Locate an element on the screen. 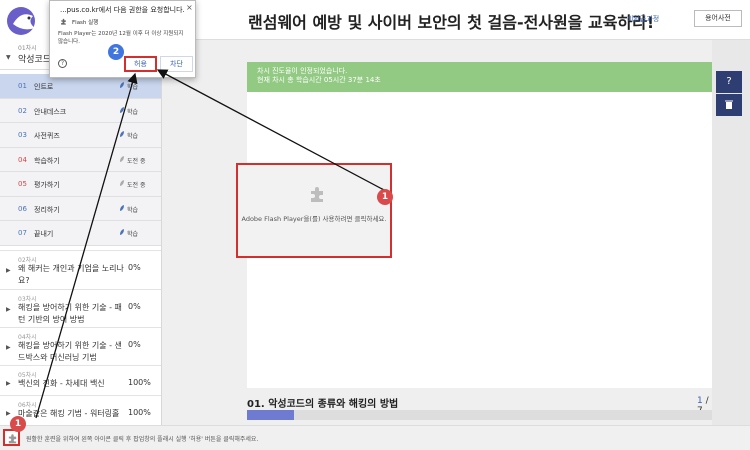 The width and height of the screenshot is (750, 450). arrow-from-plugin-button is located at coordinates (86, 245).